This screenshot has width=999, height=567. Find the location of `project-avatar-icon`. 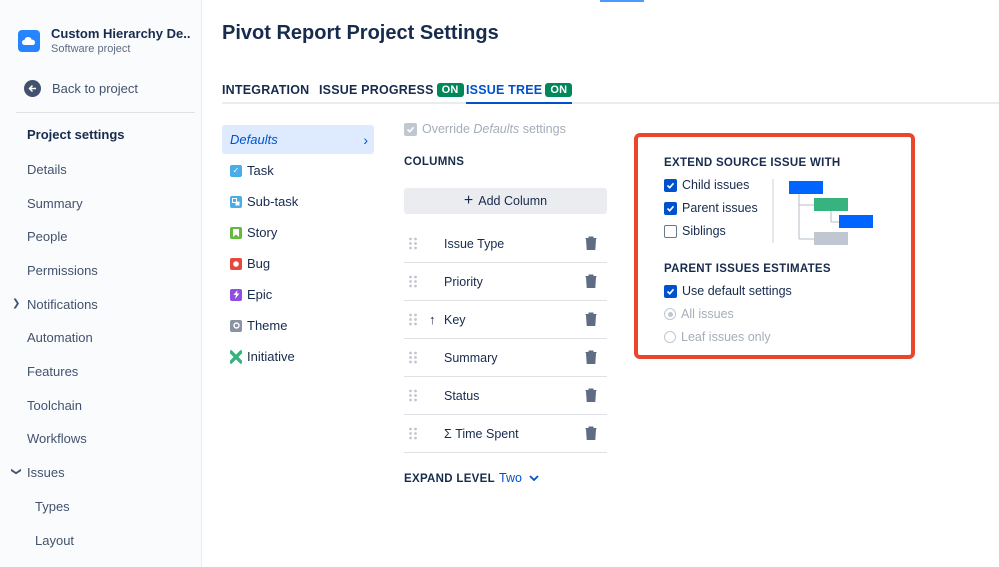

project-avatar-icon is located at coordinates (29, 41).